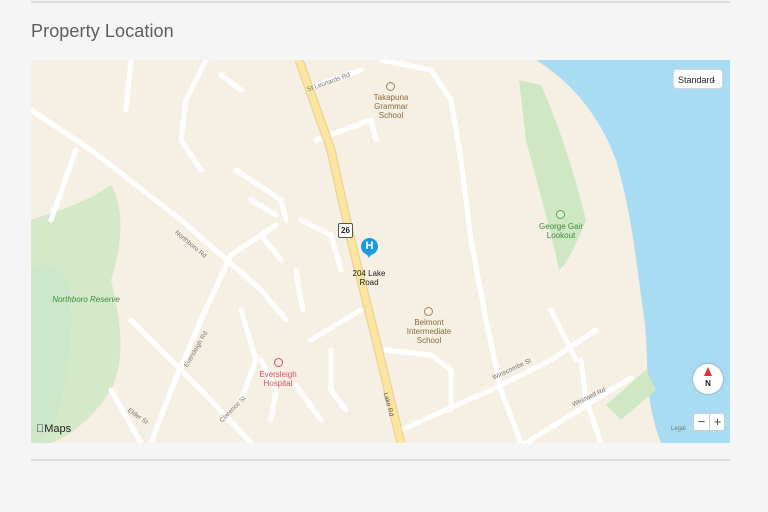 The width and height of the screenshot is (768, 512). Describe the element at coordinates (53, 429) in the screenshot. I see `maps-brand: Maps` at that location.